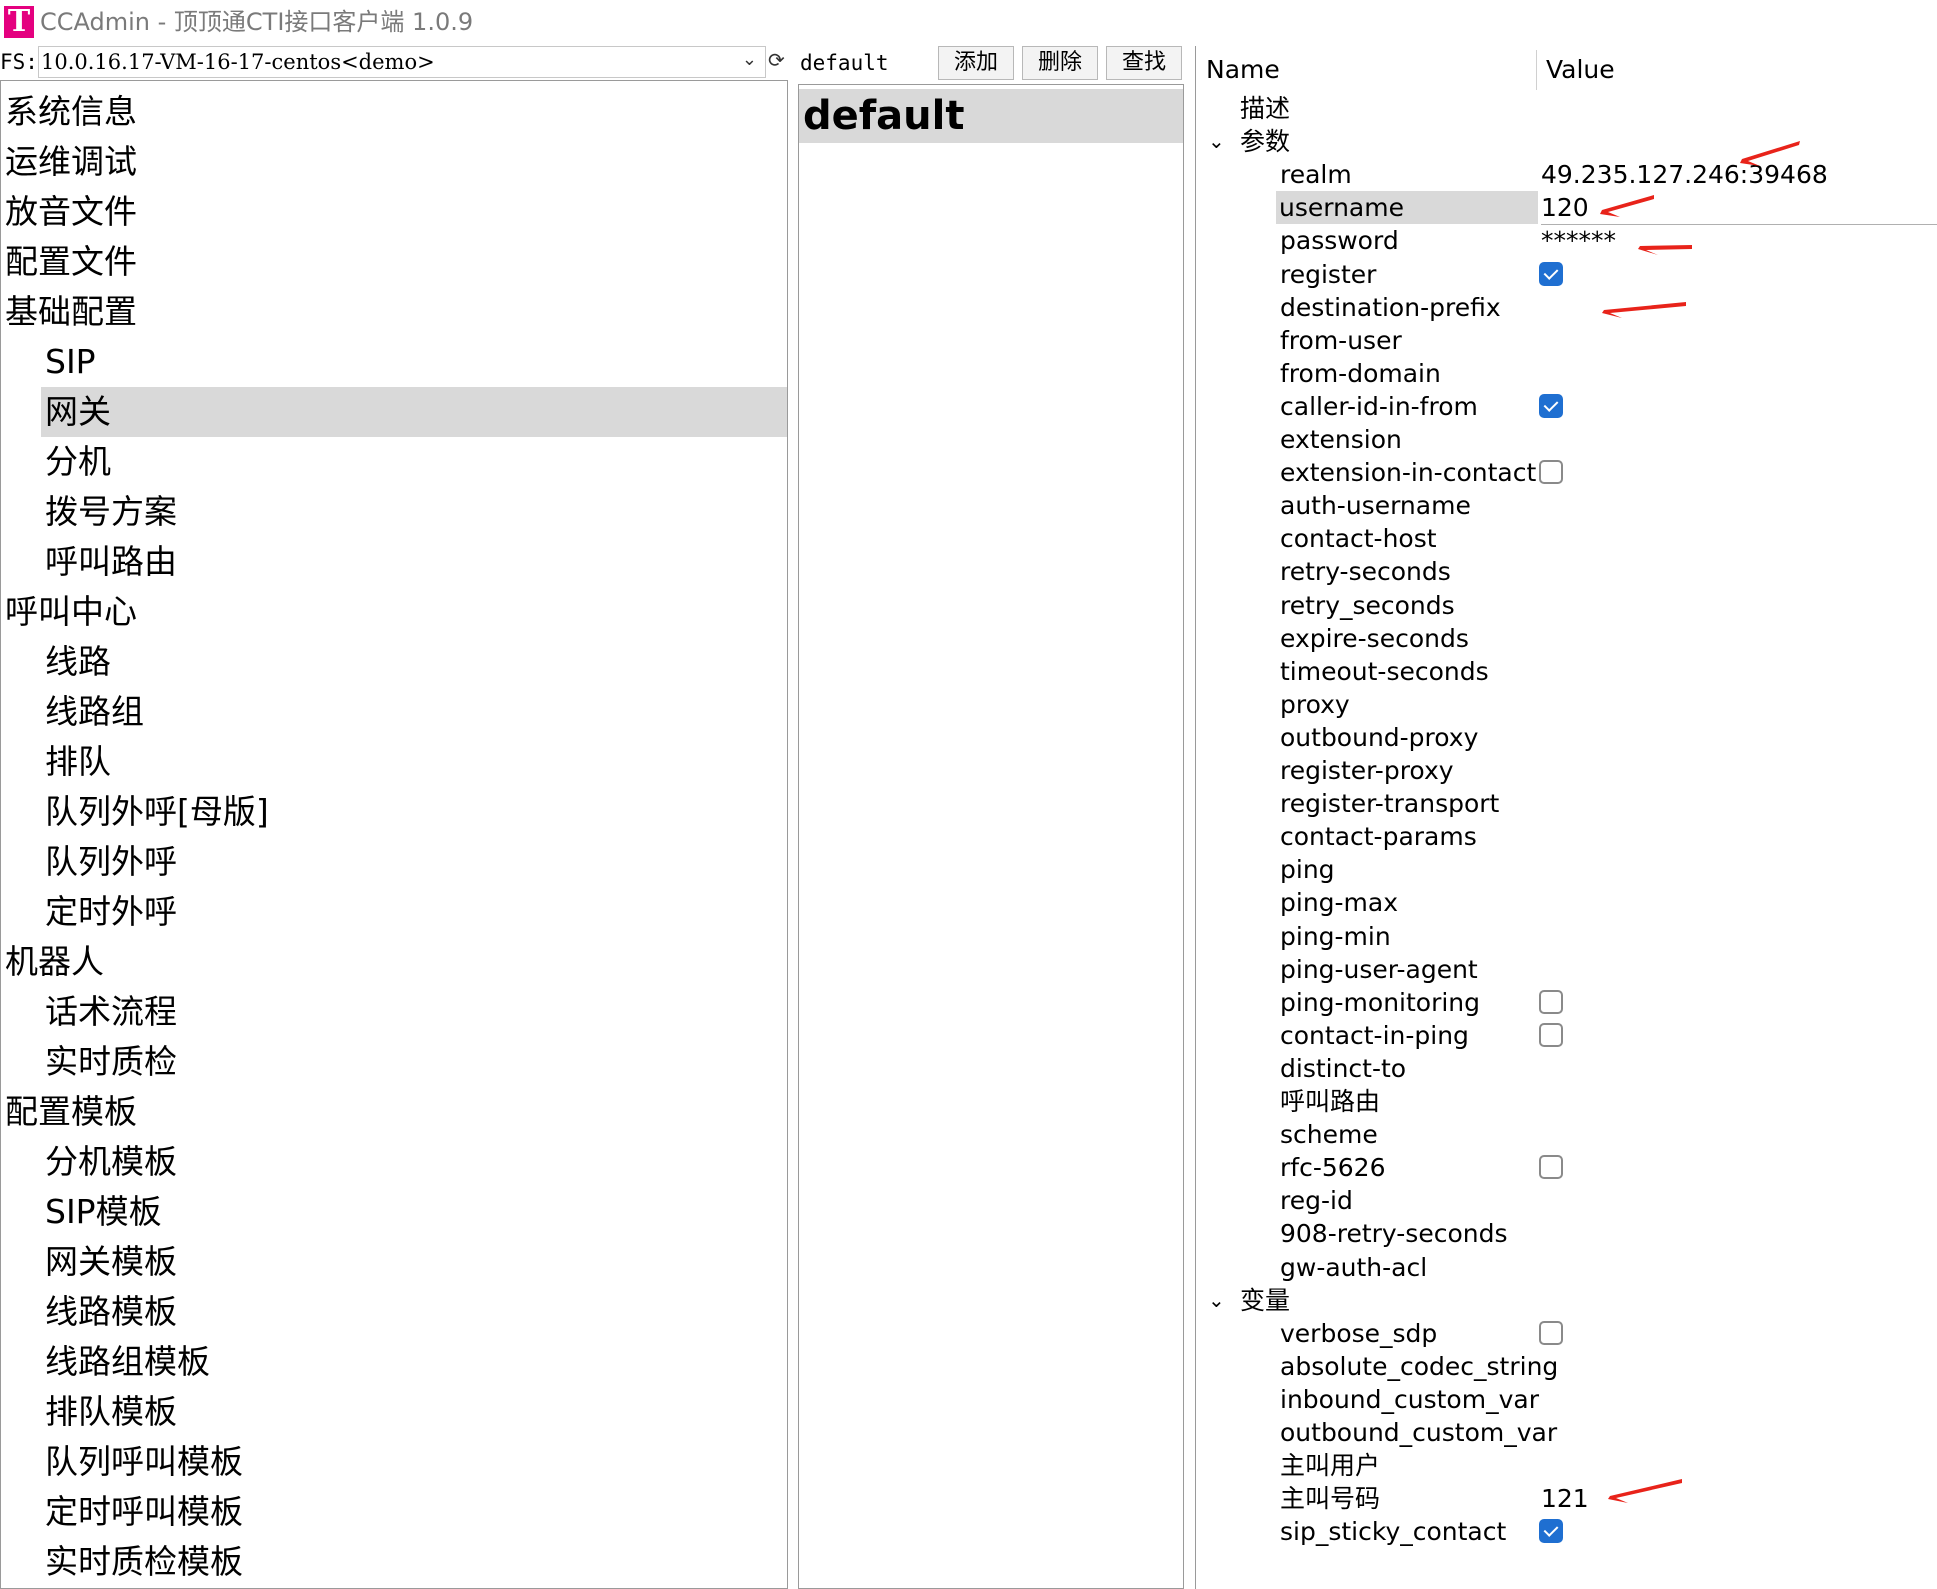 Image resolution: width=1937 pixels, height=1589 pixels. What do you see at coordinates (70, 362) in the screenshot?
I see `tree-item: SIP` at bounding box center [70, 362].